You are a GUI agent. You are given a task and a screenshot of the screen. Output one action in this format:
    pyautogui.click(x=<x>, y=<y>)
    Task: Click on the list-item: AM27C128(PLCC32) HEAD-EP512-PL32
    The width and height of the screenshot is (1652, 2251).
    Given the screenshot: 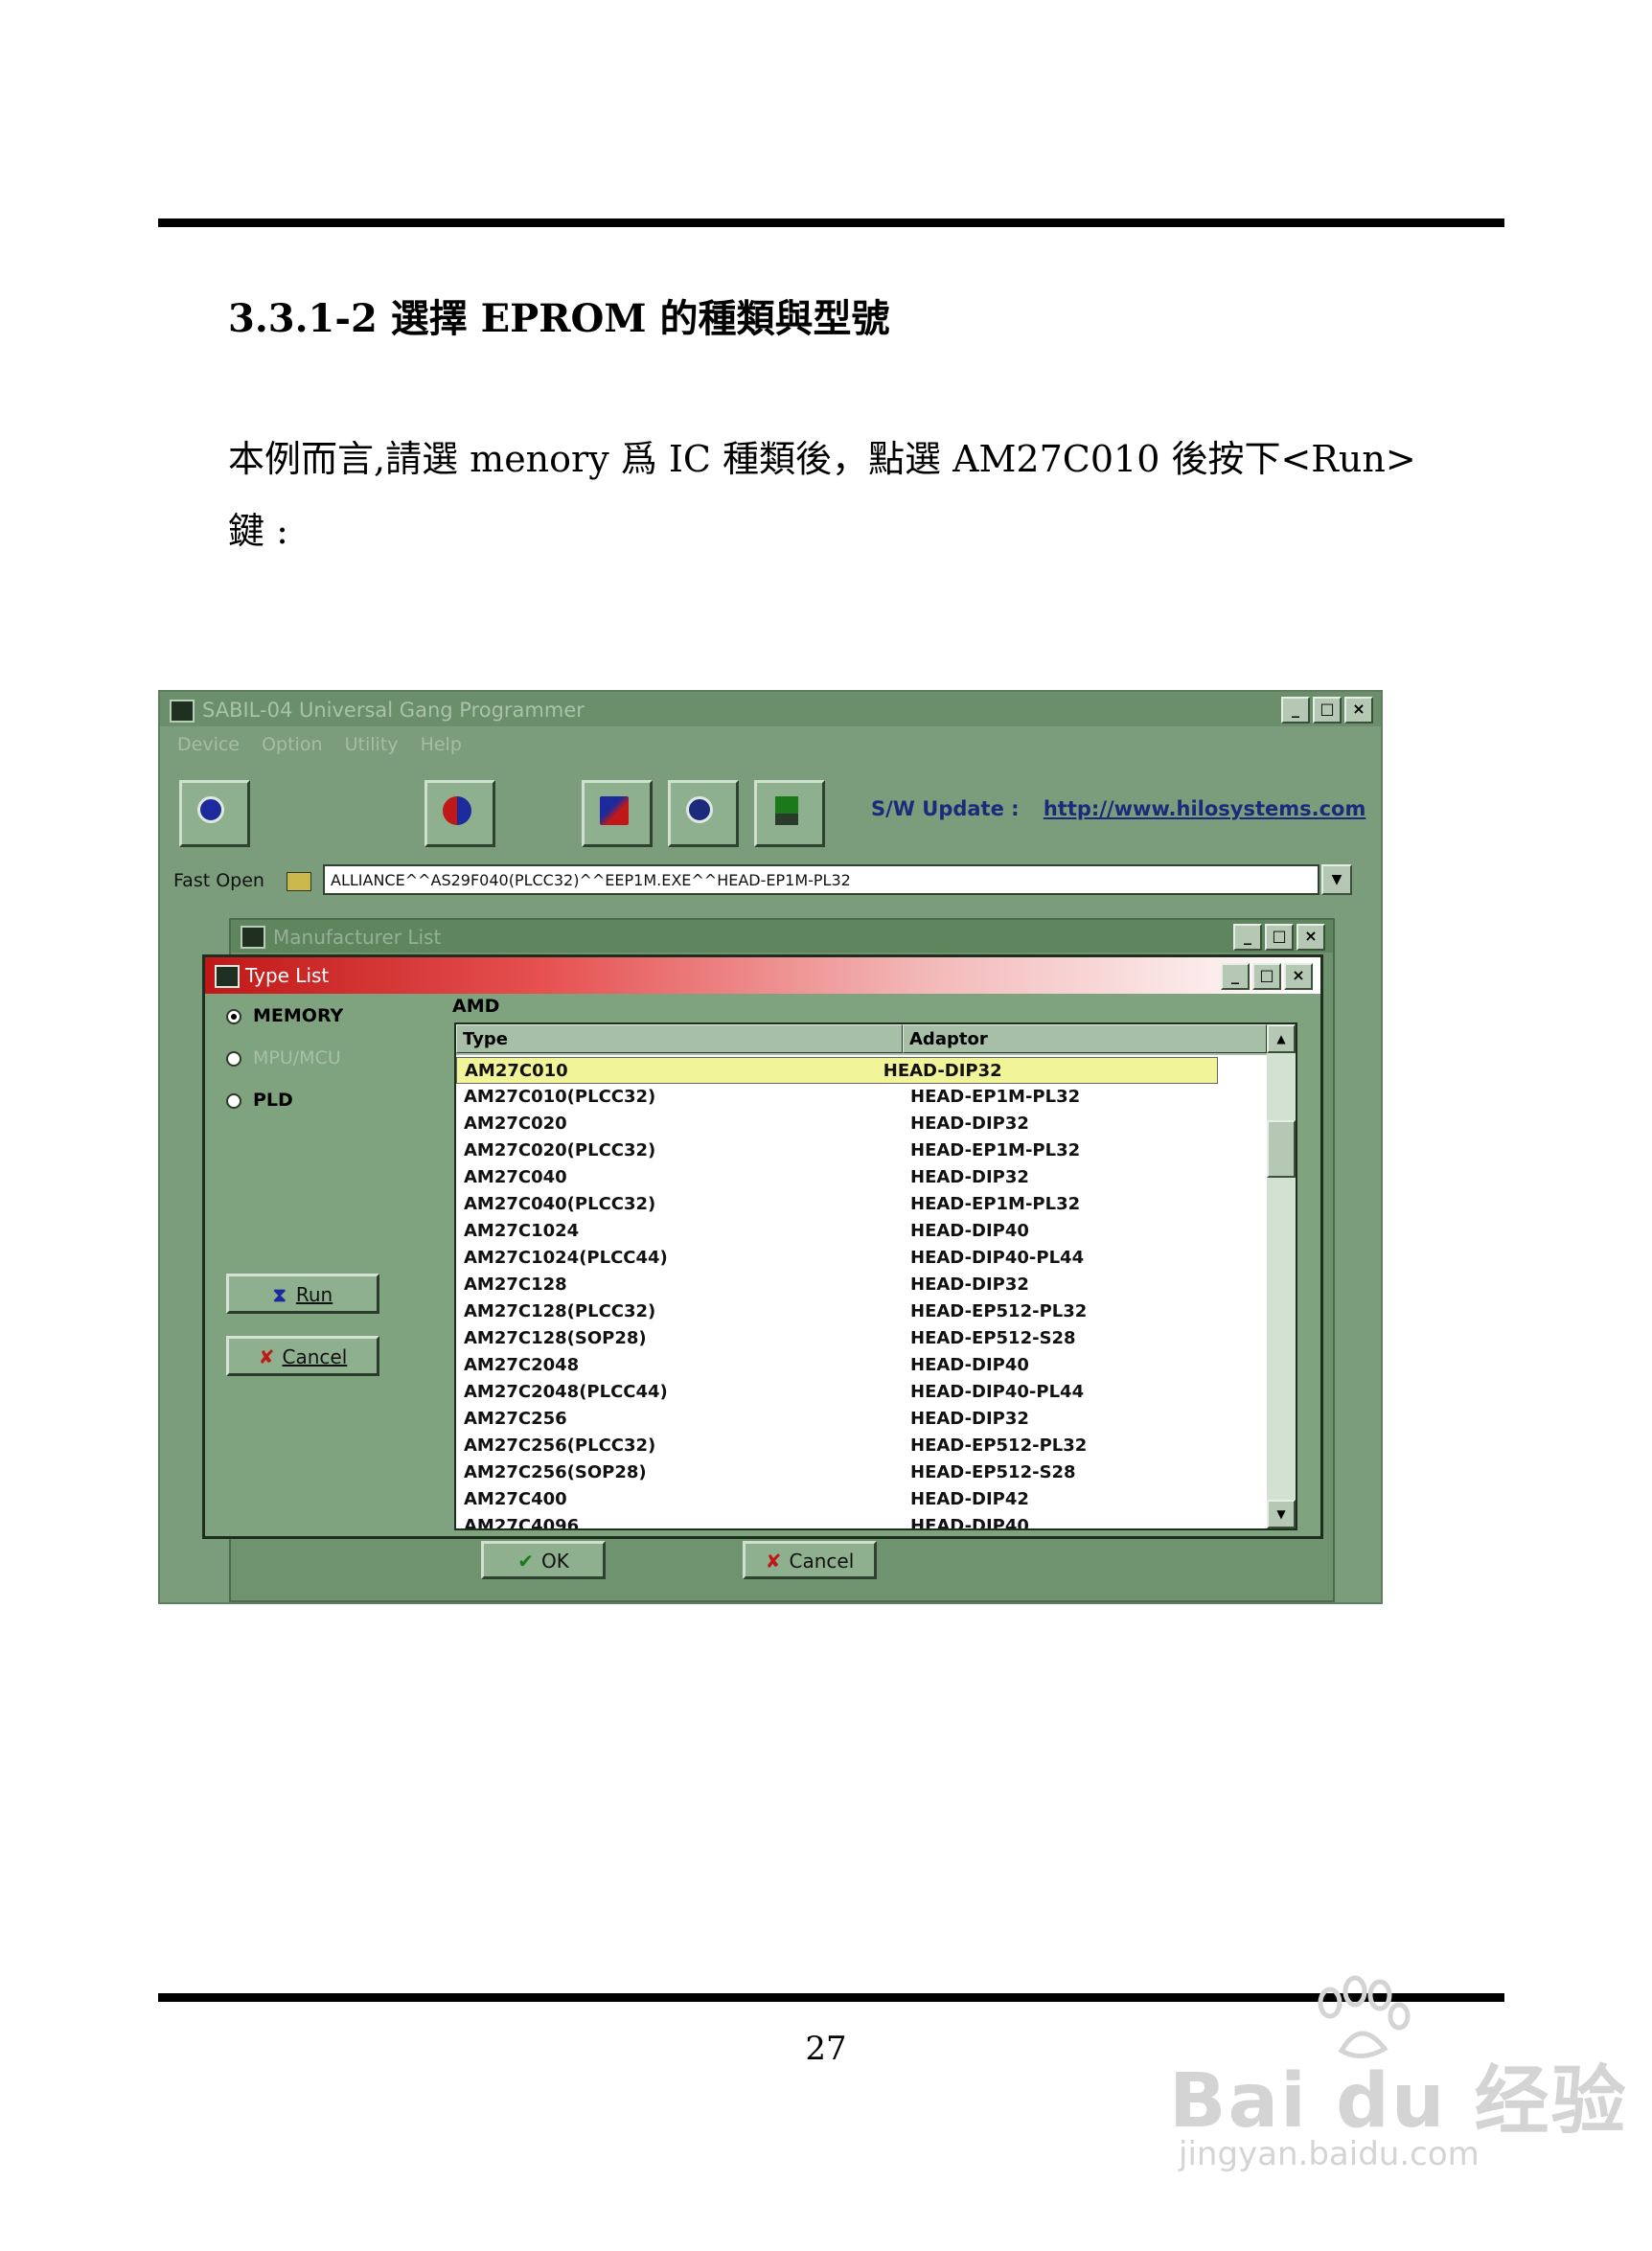 What is the action you would take?
    pyautogui.click(x=861, y=1311)
    